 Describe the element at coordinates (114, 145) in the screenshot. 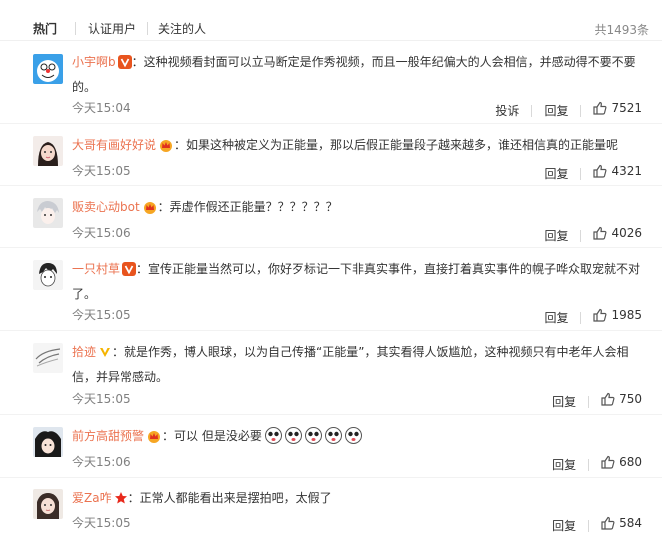

I see `username-link: 大哥有画好好说` at that location.